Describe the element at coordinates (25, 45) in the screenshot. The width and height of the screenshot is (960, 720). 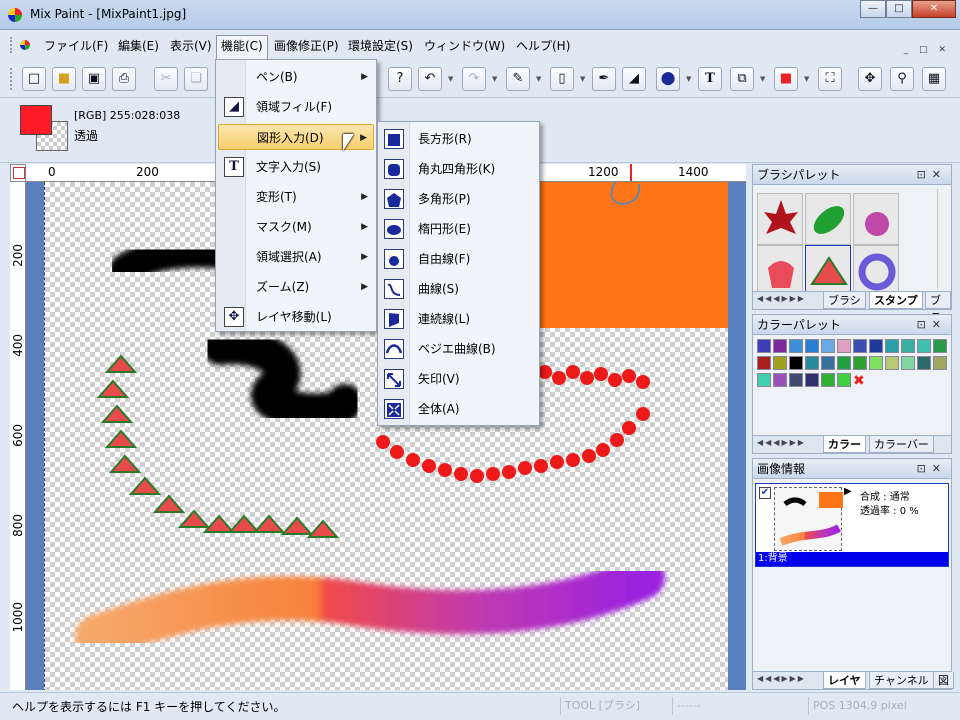
I see `document-icon` at that location.